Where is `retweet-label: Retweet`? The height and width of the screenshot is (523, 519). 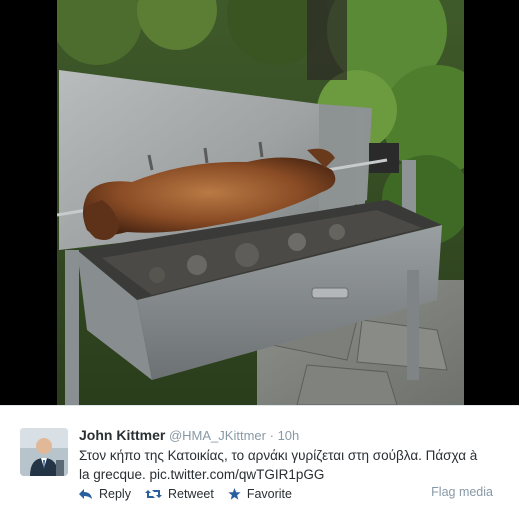 retweet-label: Retweet is located at coordinates (190, 494).